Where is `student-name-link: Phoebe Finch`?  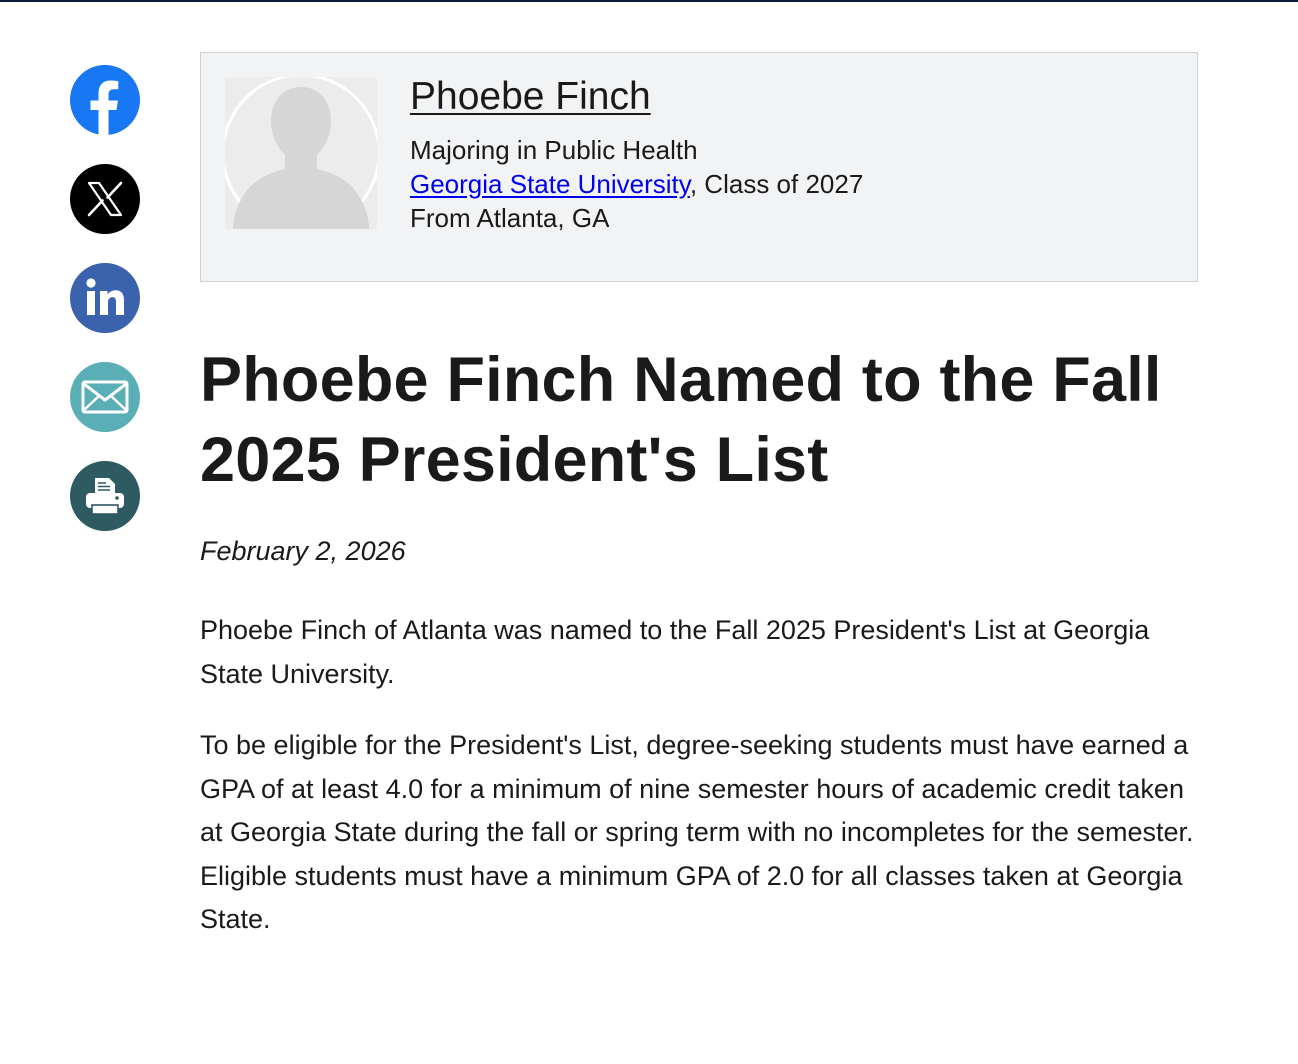
student-name-link: Phoebe Finch is located at coordinates (530, 97).